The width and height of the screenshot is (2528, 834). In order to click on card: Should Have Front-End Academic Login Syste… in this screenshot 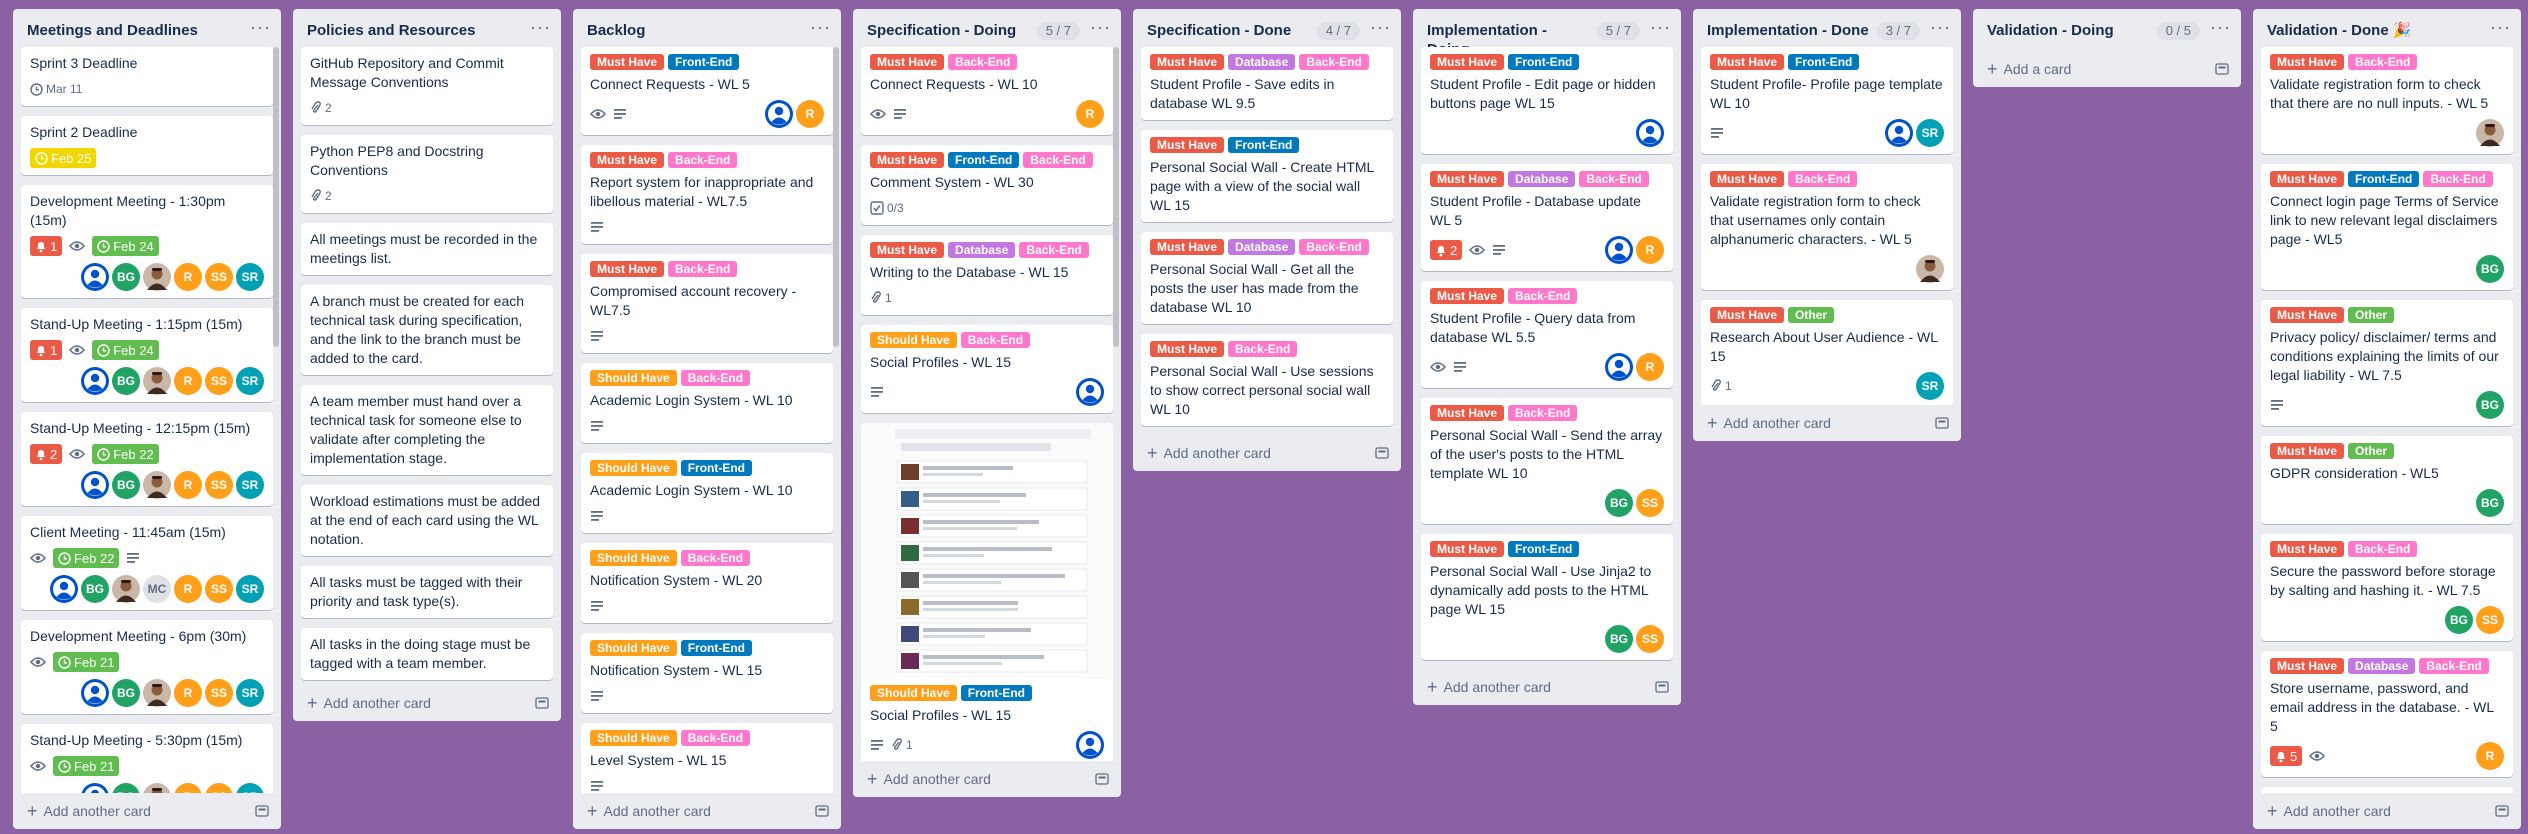, I will do `click(707, 493)`.